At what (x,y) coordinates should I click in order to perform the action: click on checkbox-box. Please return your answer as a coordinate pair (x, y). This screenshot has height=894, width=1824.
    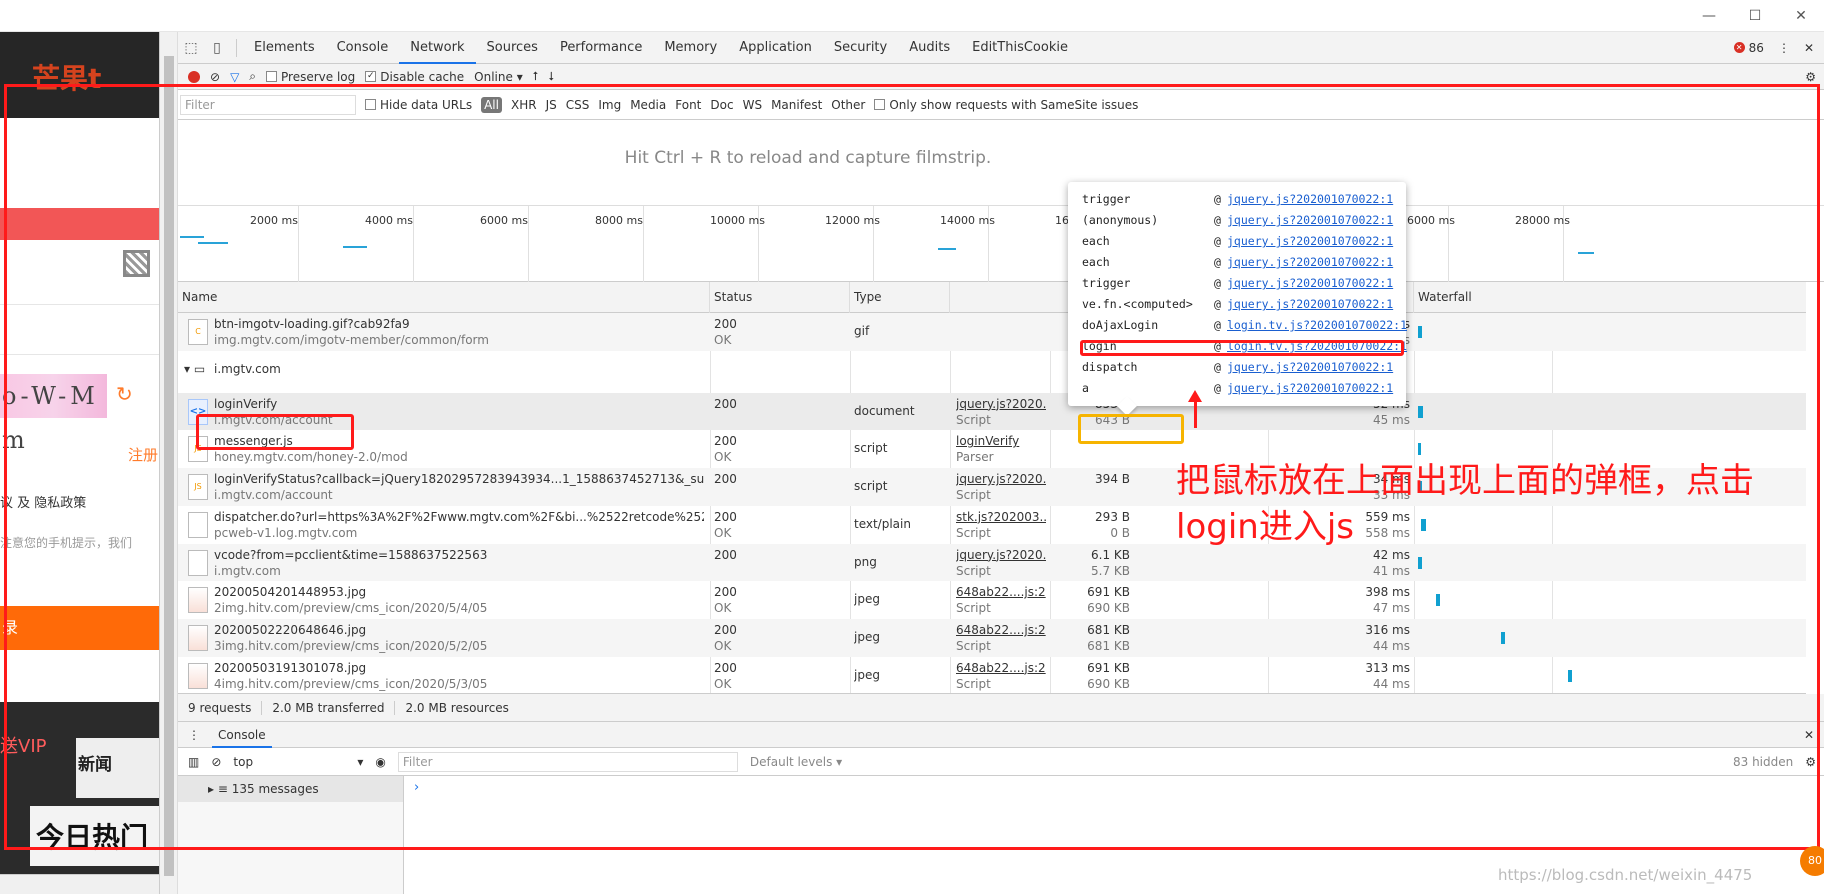
    Looking at the image, I should click on (880, 104).